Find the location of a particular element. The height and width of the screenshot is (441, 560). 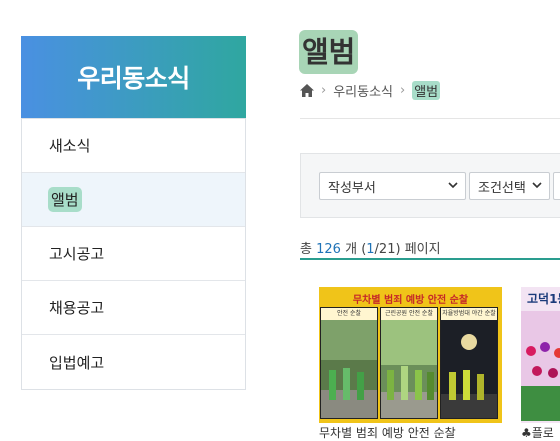

album-thumbnail: 고덕1동 is located at coordinates (540, 355).